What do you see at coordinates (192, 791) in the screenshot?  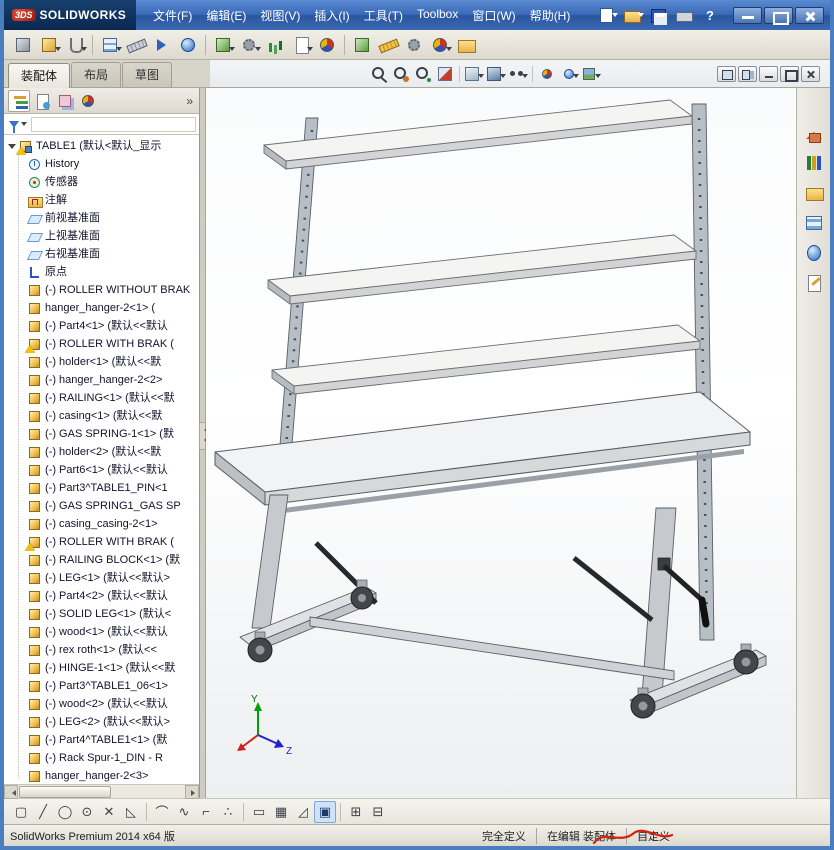 I see `scroll-right-button` at bounding box center [192, 791].